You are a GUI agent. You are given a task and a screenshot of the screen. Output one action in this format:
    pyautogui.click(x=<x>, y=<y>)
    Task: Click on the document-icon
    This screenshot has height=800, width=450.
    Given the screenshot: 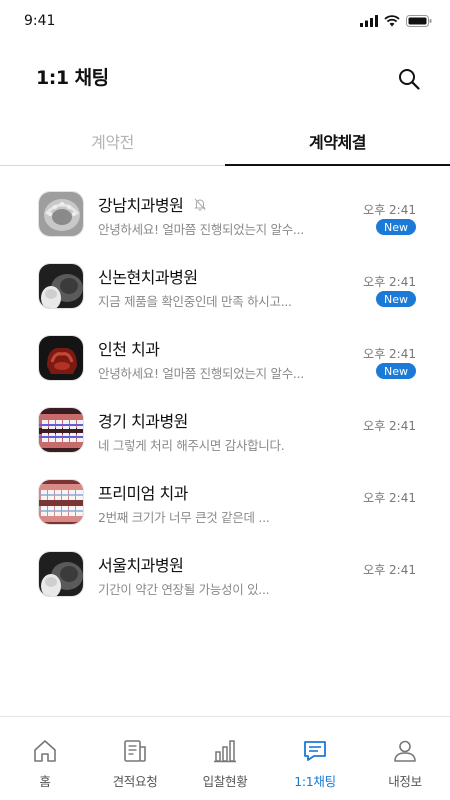 What is the action you would take?
    pyautogui.click(x=135, y=751)
    